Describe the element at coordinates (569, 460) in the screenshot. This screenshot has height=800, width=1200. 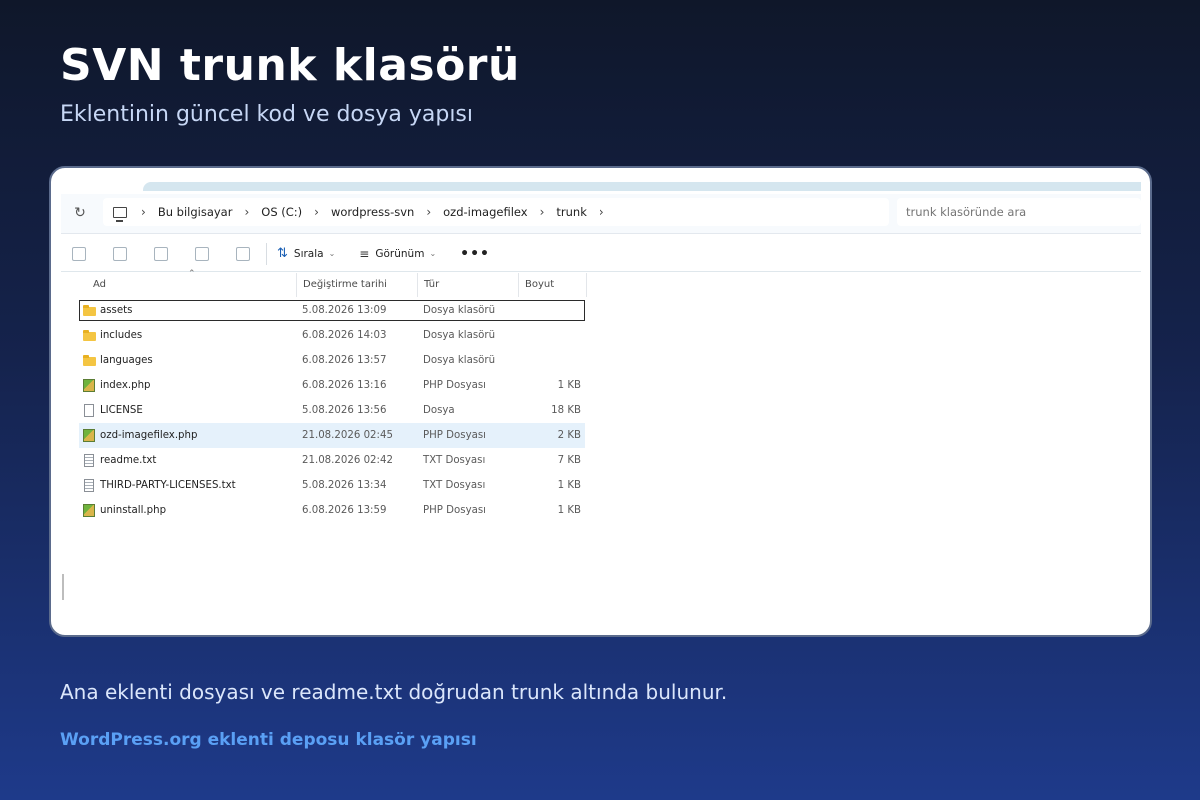
I see `file-size-cell: 7 KB` at that location.